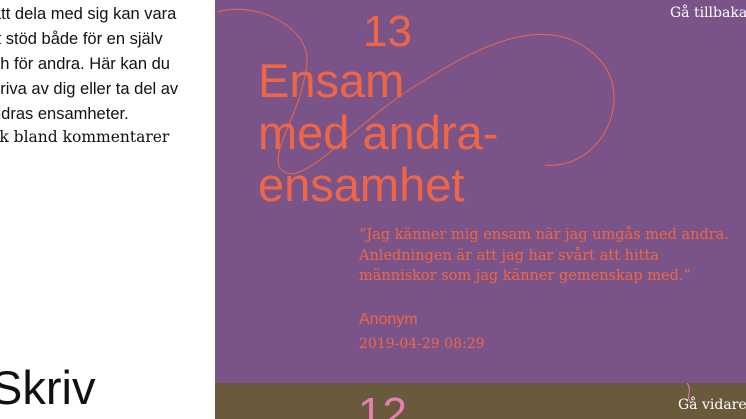 Image resolution: width=746 pixels, height=419 pixels. Describe the element at coordinates (708, 13) in the screenshot. I see `back-link: Gå tillbaka` at that location.